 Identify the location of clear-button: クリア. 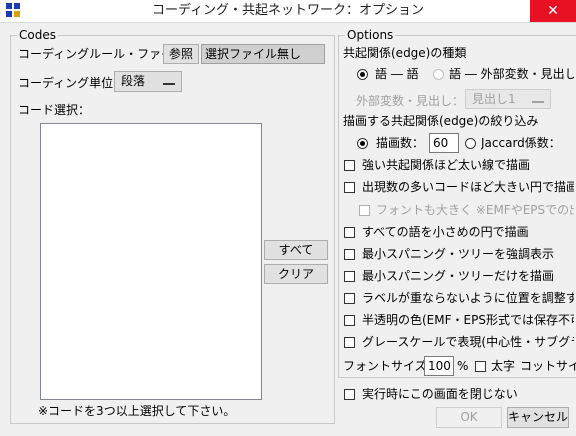
(296, 274).